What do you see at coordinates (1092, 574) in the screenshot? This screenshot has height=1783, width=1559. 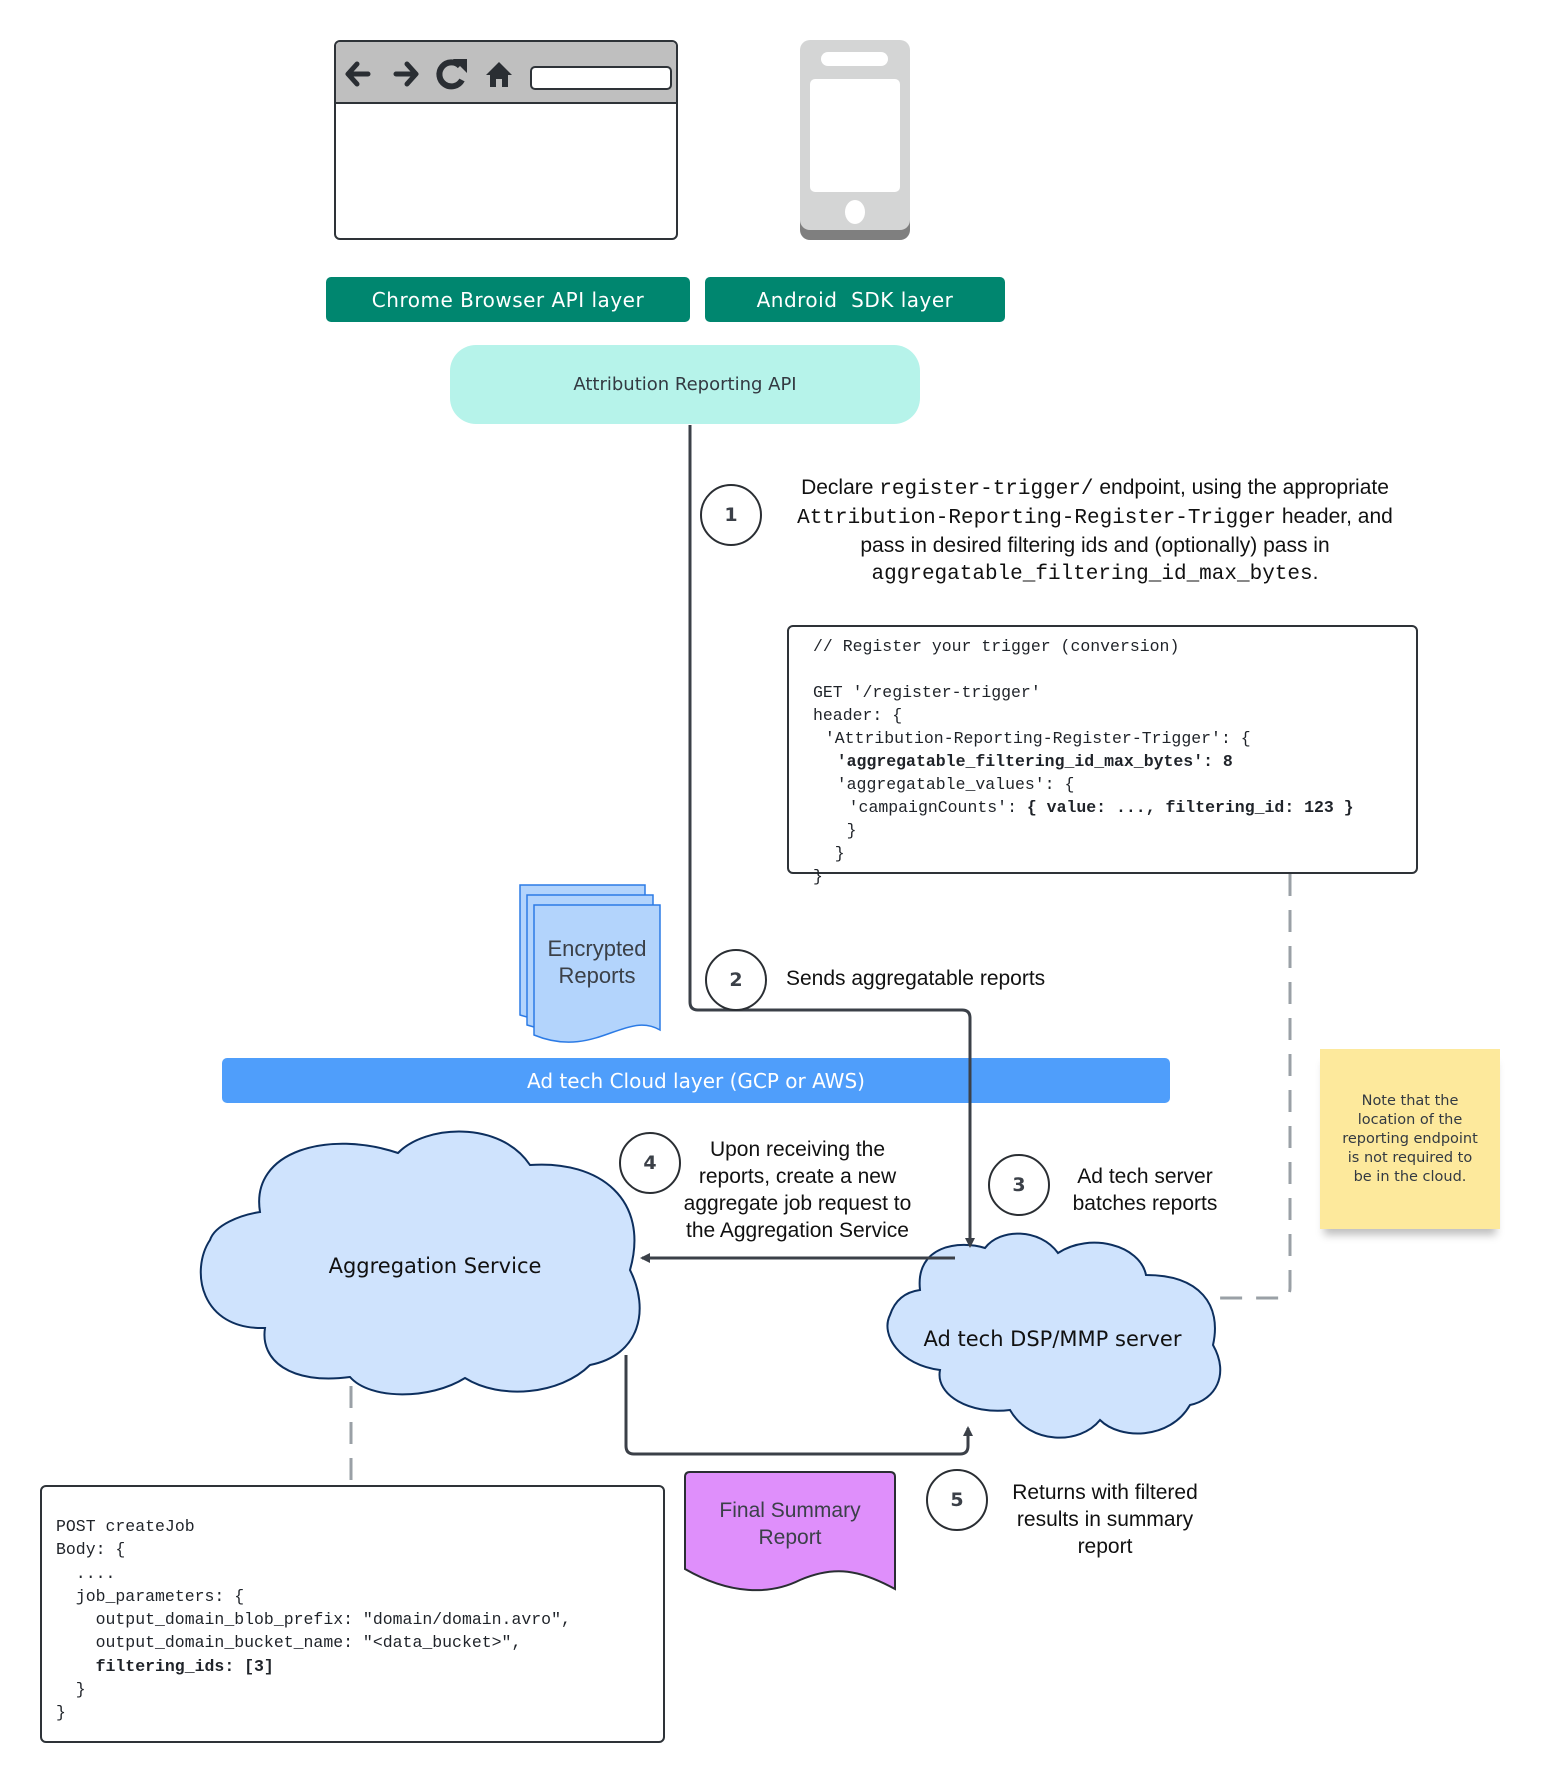 I see `step-1-code-token: aggregatable_filtering_id_max_bytes` at bounding box center [1092, 574].